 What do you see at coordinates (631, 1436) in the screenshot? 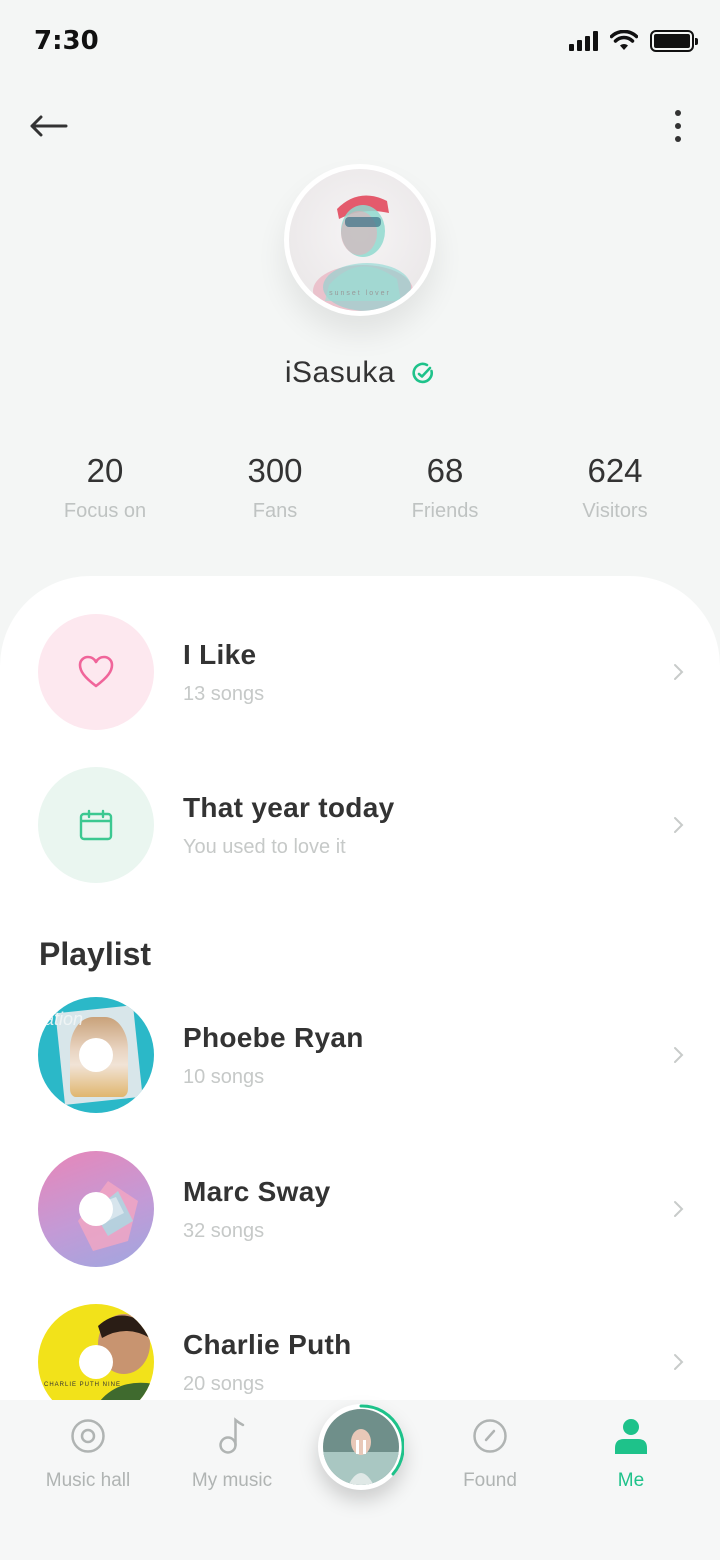
I see `user-icon` at bounding box center [631, 1436].